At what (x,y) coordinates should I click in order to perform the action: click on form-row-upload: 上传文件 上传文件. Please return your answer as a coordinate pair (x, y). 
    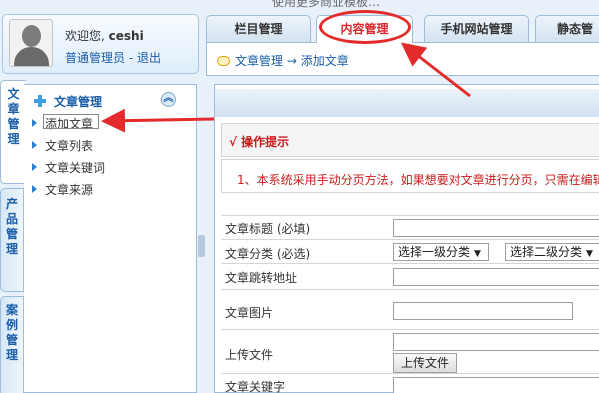
    Looking at the image, I should click on (410, 351).